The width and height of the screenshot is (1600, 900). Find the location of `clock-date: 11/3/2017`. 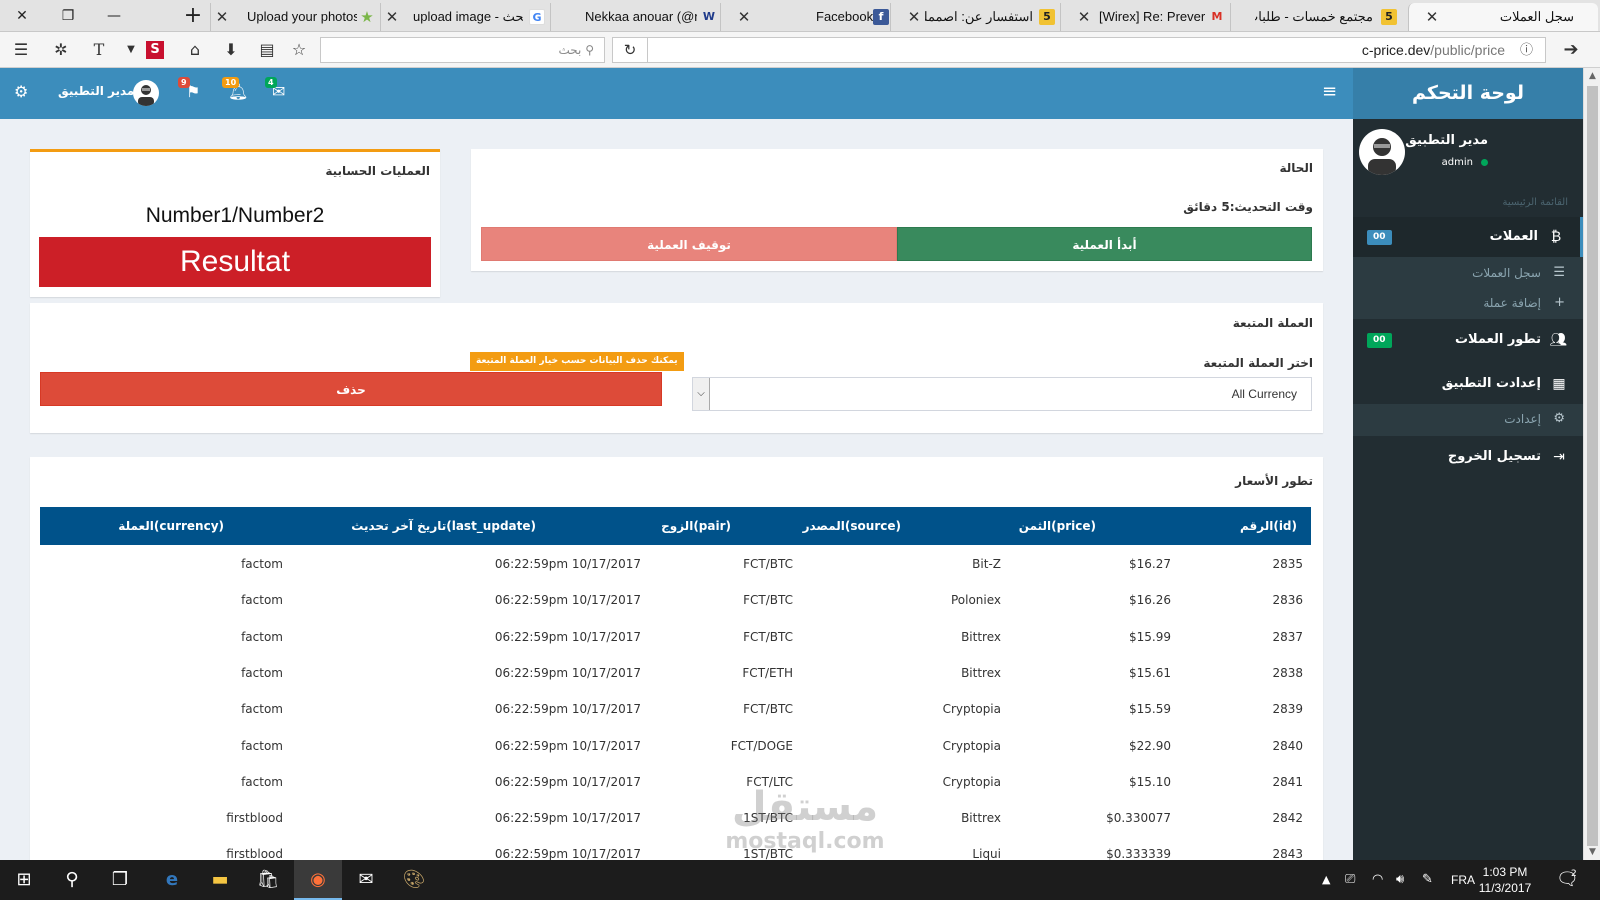

clock-date: 11/3/2017 is located at coordinates (1505, 888).